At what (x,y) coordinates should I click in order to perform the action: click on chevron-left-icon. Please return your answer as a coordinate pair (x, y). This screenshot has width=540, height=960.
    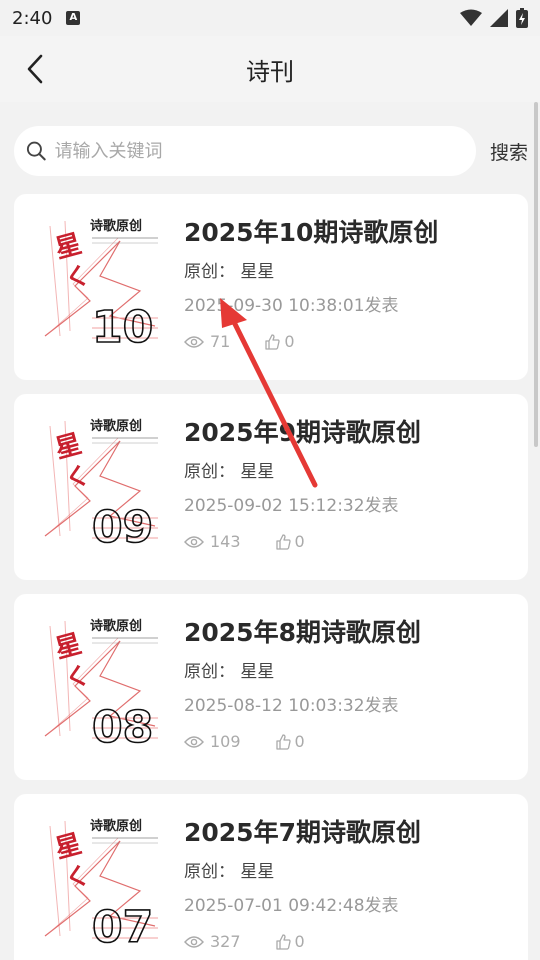
    Looking at the image, I should click on (35, 69).